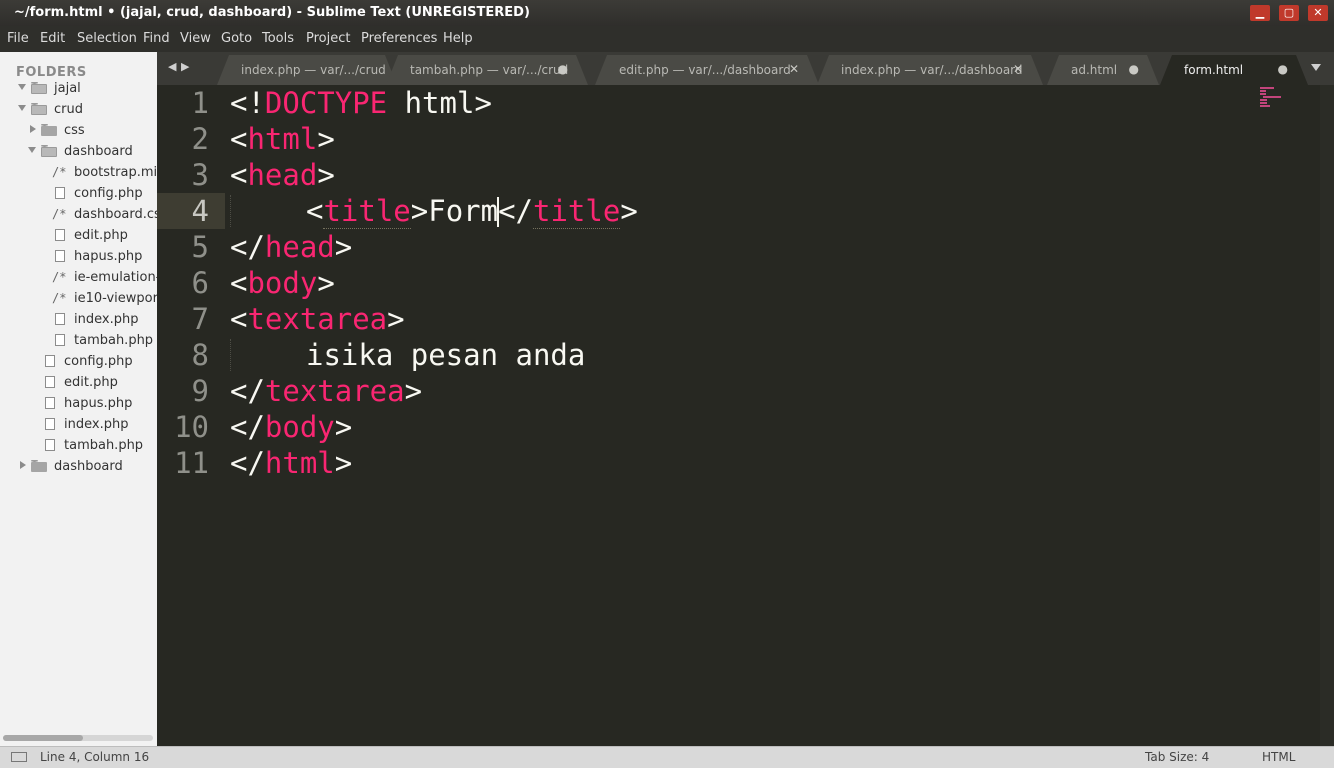  What do you see at coordinates (200, 247) in the screenshot?
I see `line-number: 5` at bounding box center [200, 247].